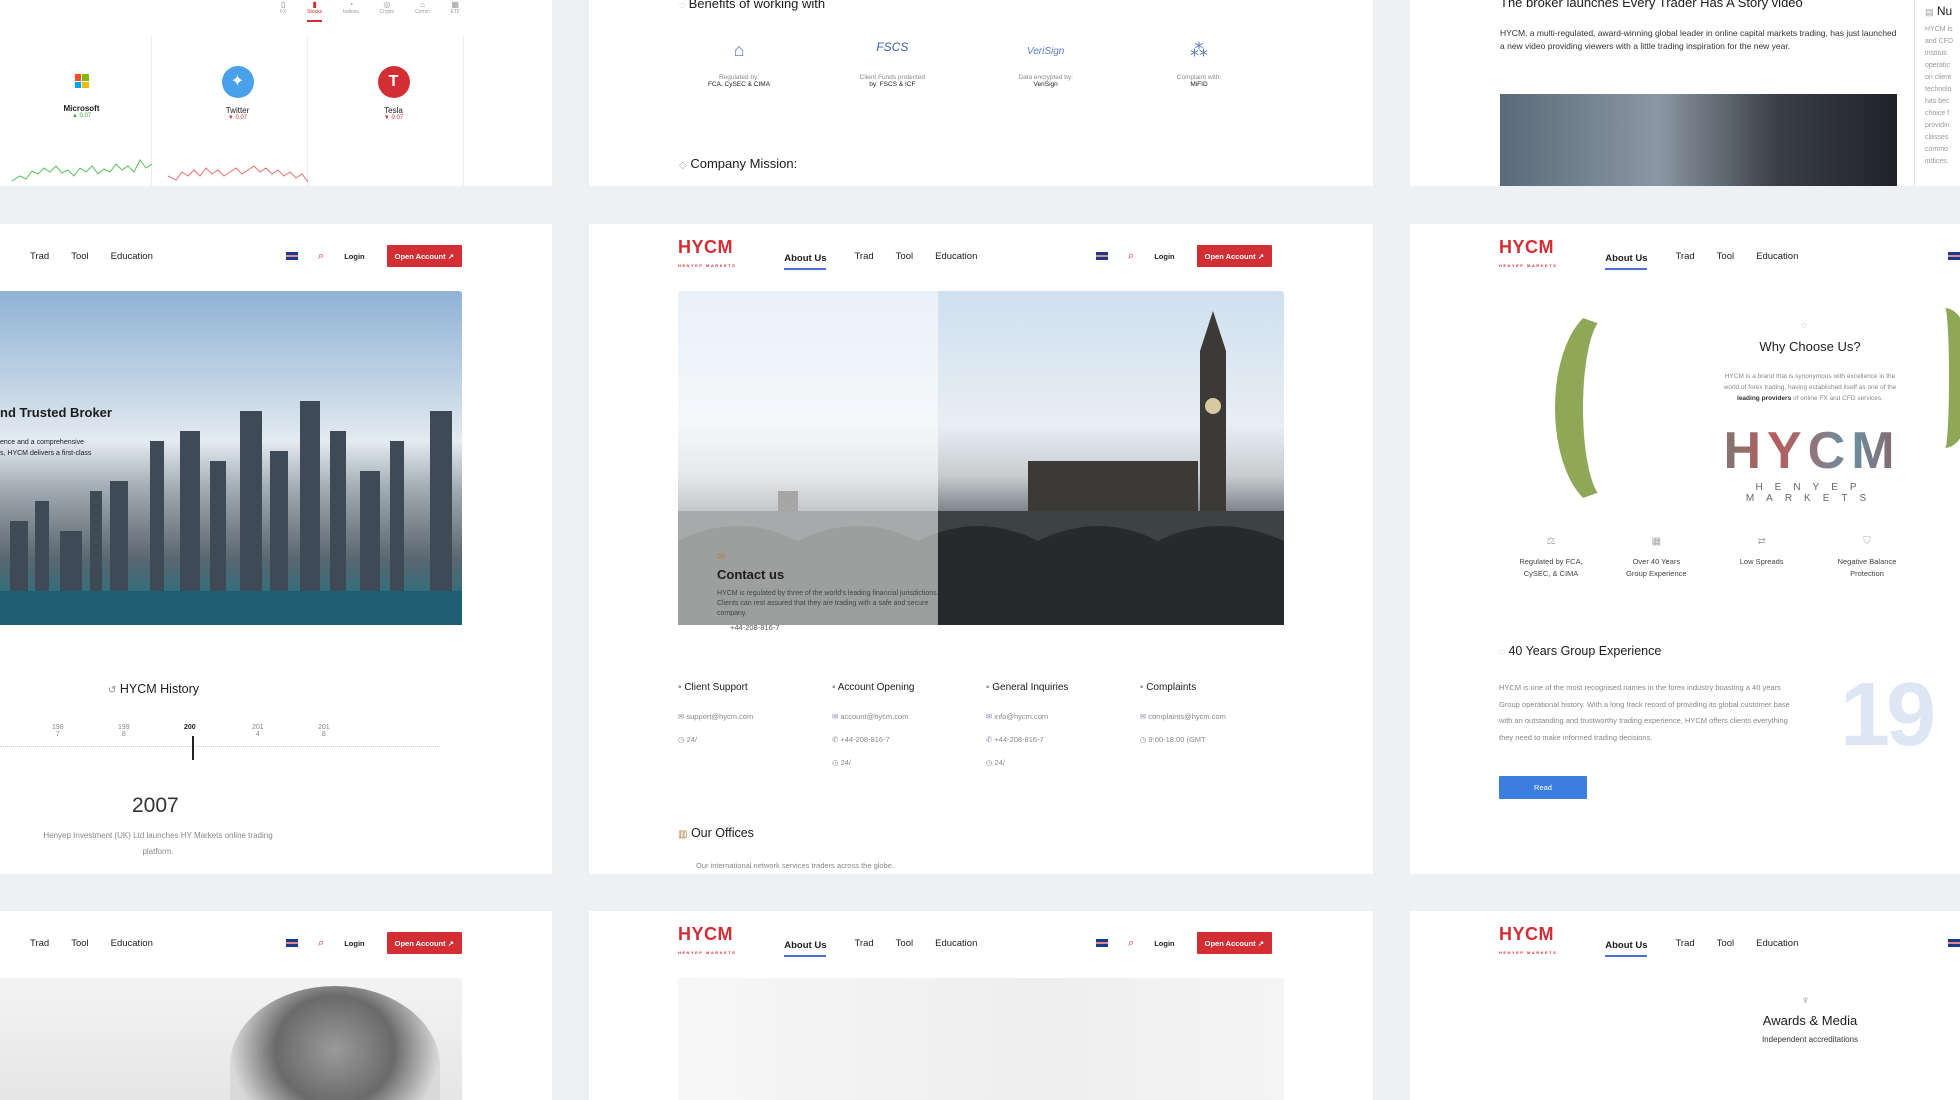 The image size is (1960, 1100). I want to click on big-year-graphic: 19, so click(1888, 715).